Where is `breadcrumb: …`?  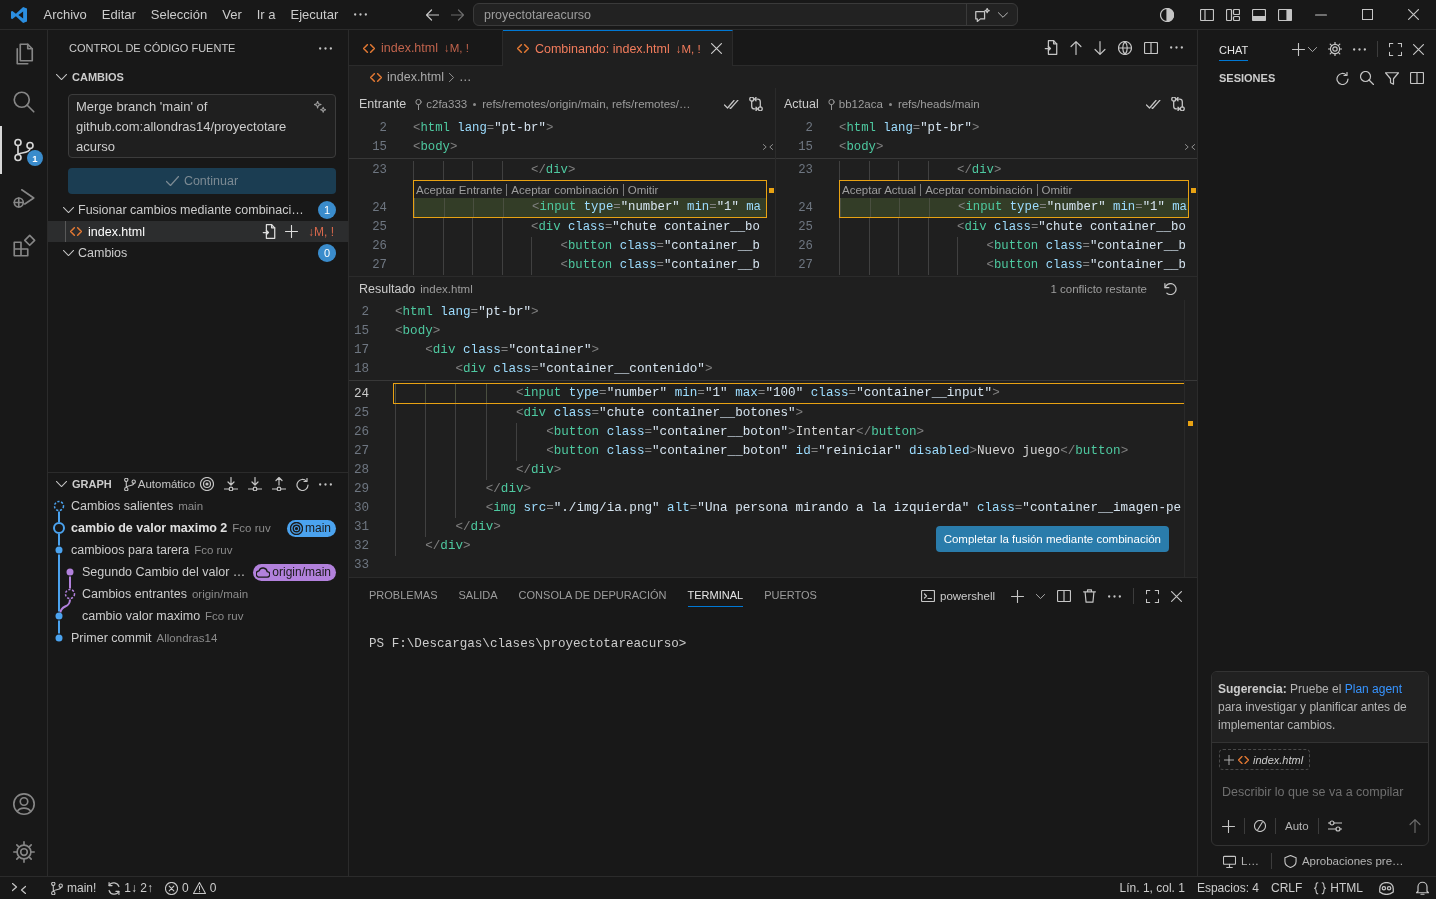 breadcrumb: … is located at coordinates (465, 77).